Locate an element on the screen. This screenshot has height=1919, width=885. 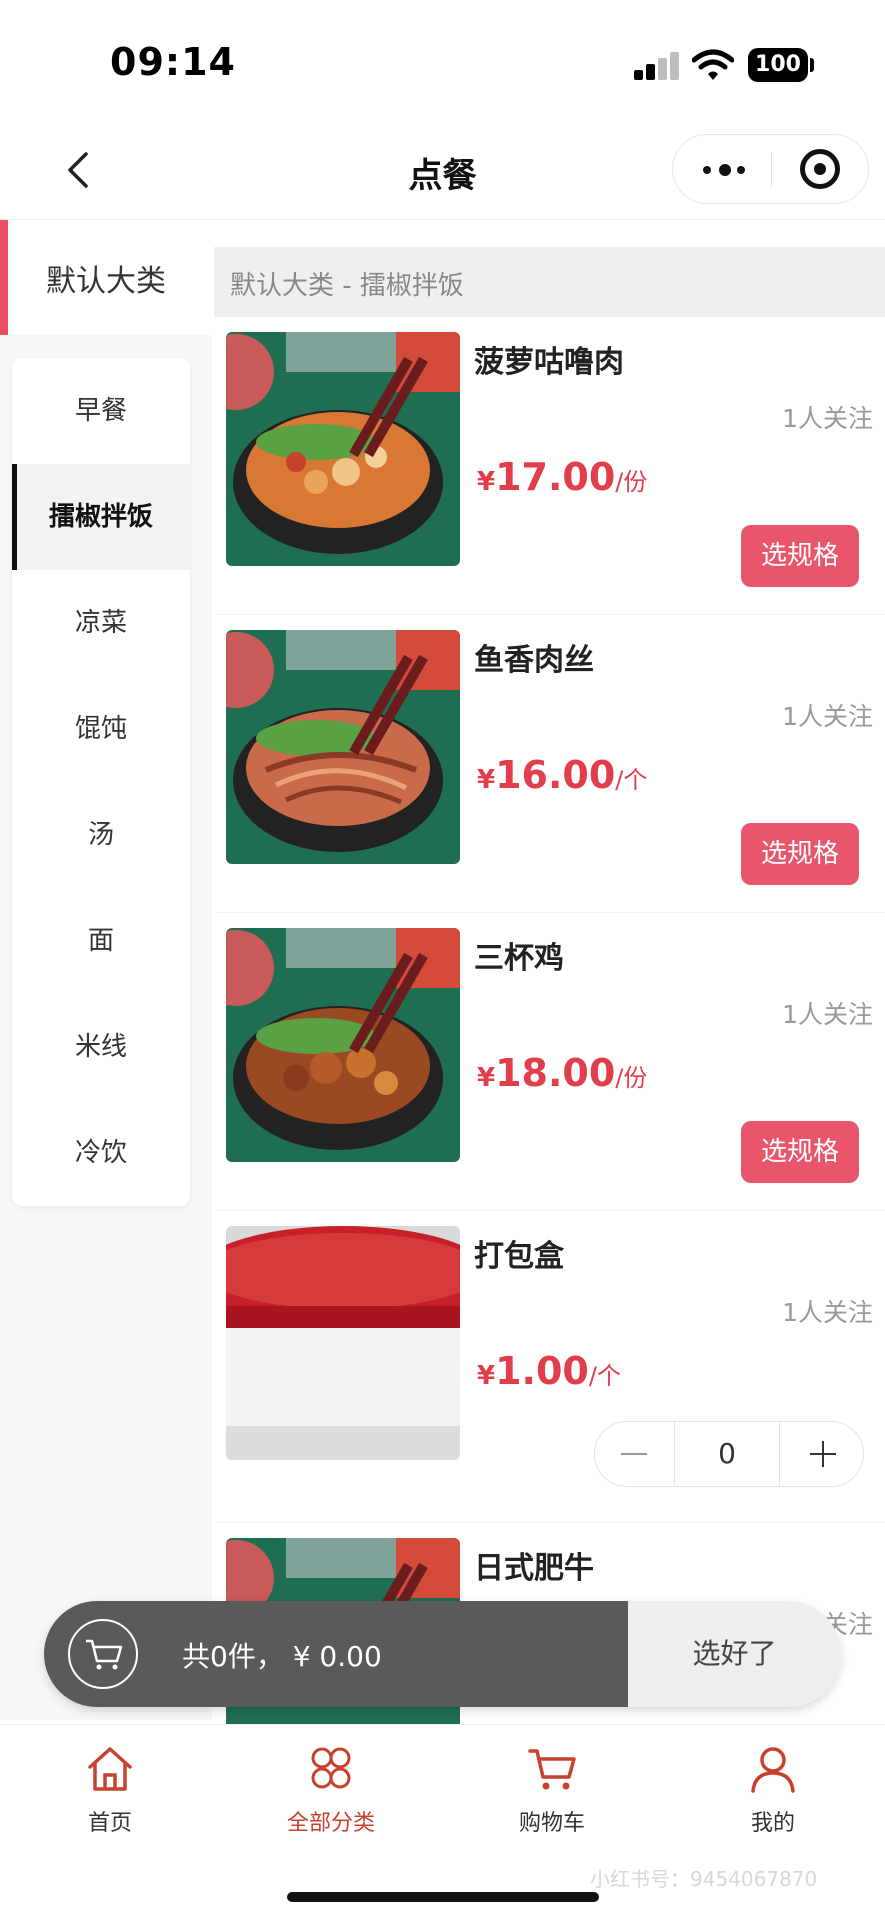
checkout-button: 选好了 is located at coordinates (734, 1654).